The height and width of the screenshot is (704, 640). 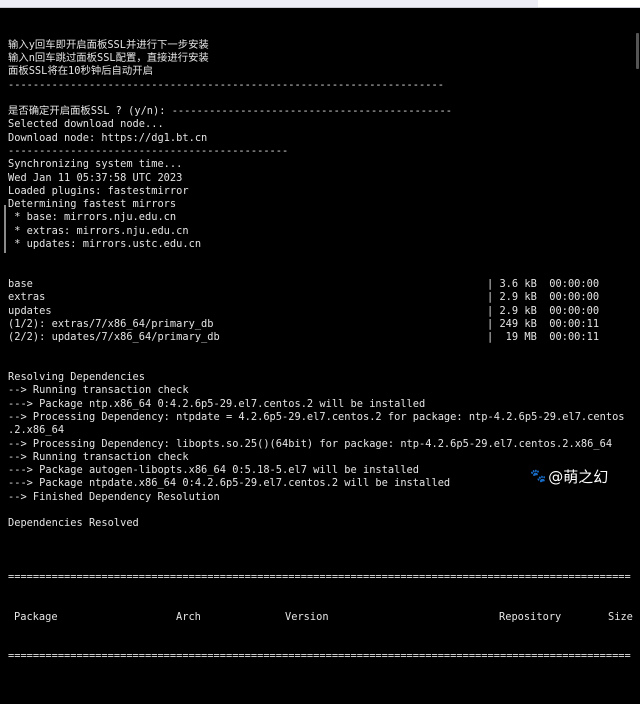 What do you see at coordinates (319, 284) in the screenshot?
I see `repo-row: base | 3.6 kB 00:00:00` at bounding box center [319, 284].